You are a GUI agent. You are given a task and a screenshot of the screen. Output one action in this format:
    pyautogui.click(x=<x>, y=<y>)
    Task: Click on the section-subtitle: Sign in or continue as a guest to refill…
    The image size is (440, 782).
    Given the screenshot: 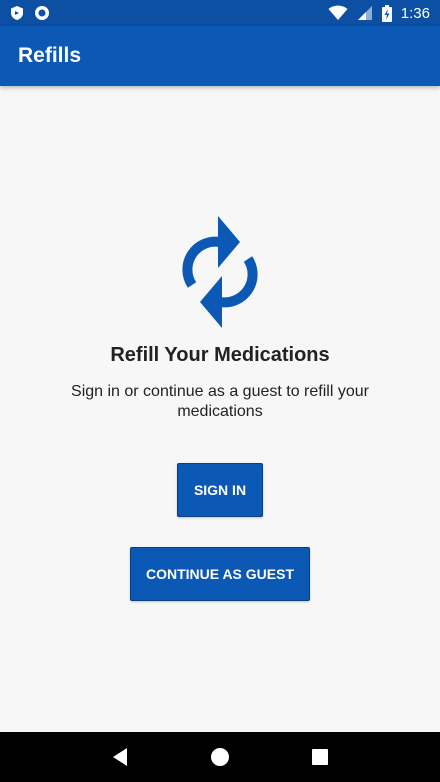 What is the action you would take?
    pyautogui.click(x=220, y=401)
    